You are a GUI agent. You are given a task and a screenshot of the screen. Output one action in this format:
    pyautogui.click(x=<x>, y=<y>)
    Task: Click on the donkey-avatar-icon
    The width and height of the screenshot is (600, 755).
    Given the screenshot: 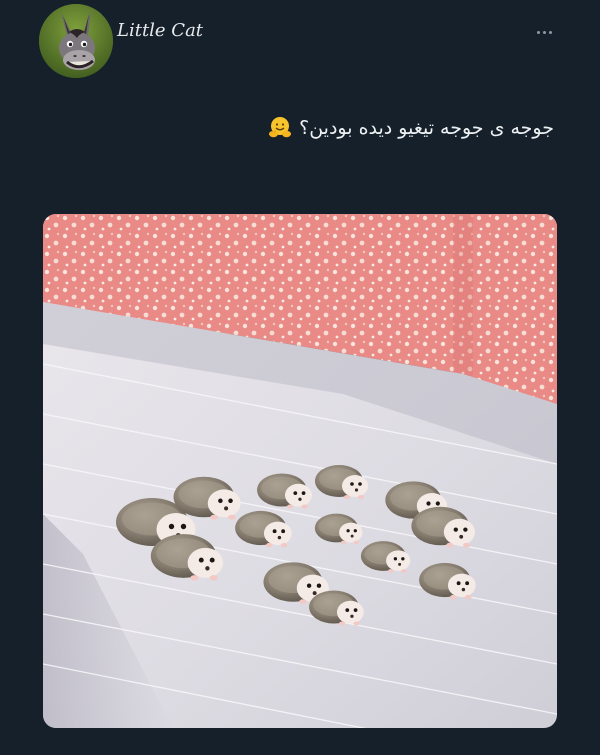 What is the action you would take?
    pyautogui.click(x=76, y=41)
    